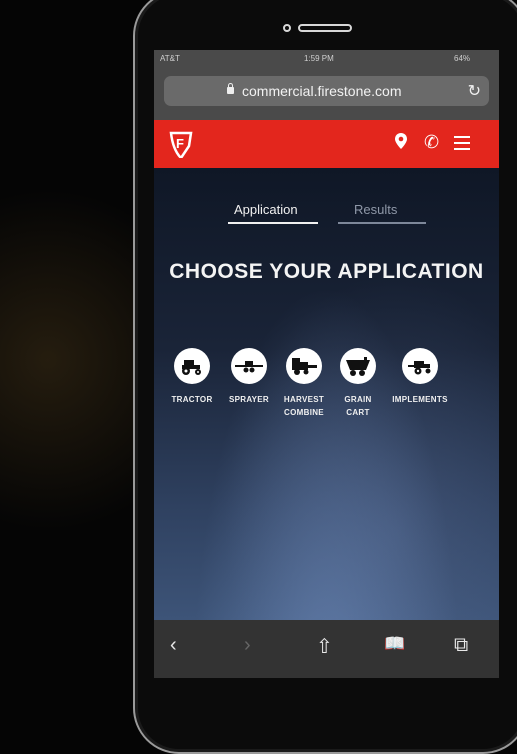 This screenshot has height=754, width=517. Describe the element at coordinates (247, 645) in the screenshot. I see `forward-icon: ›` at that location.